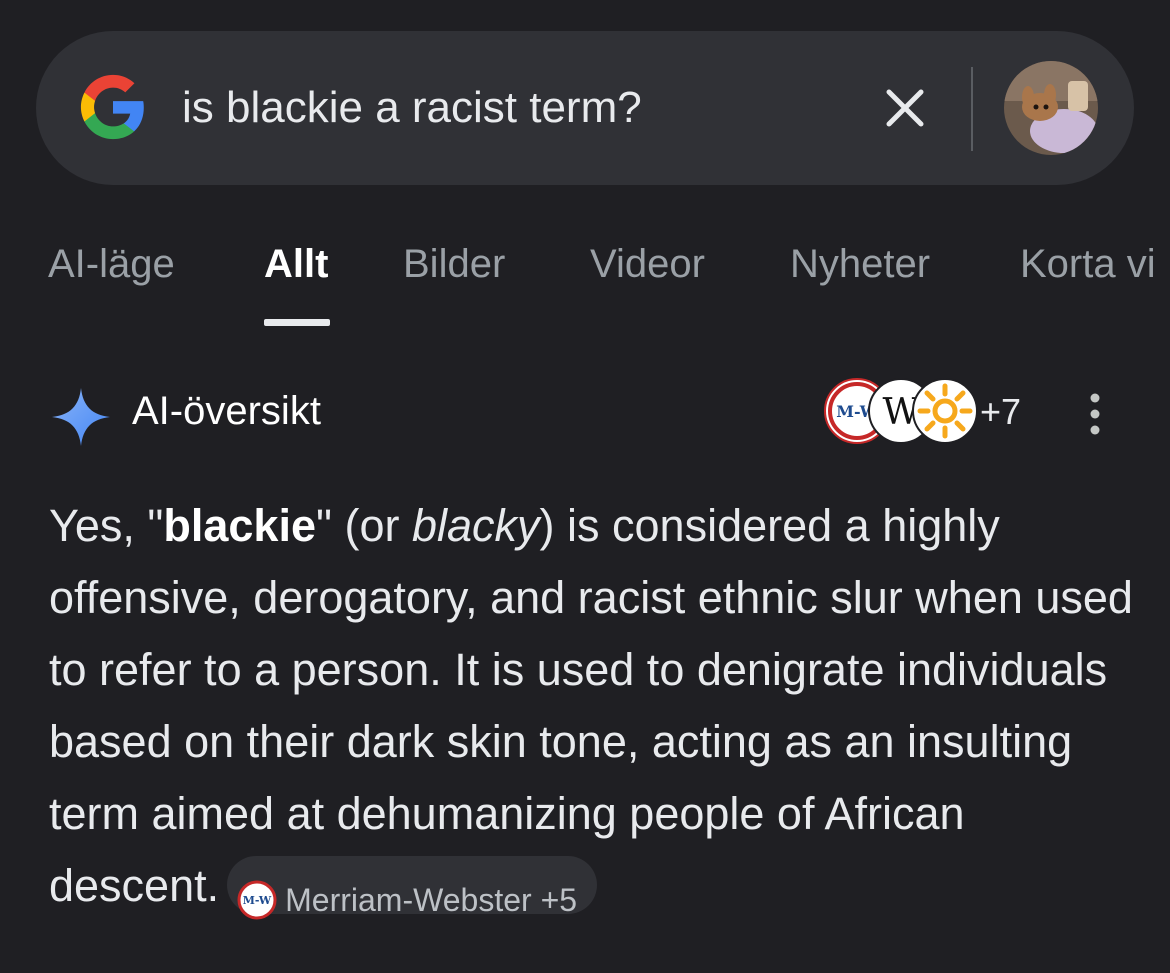 This screenshot has width=1170, height=973. Describe the element at coordinates (431, 899) in the screenshot. I see `citation-label: Merriam-Webster +5` at that location.